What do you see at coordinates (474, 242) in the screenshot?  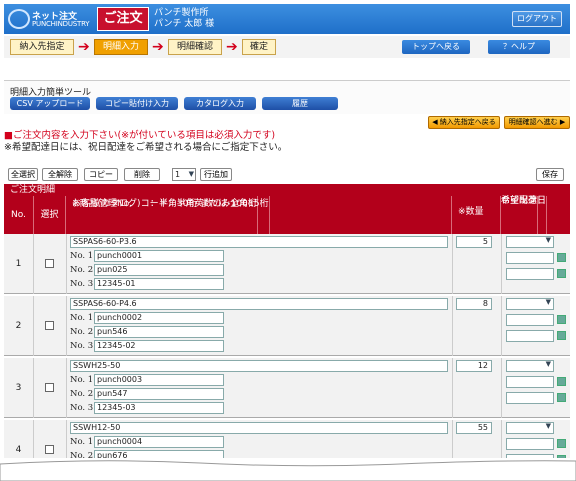 I see `quantity-field: 5` at bounding box center [474, 242].